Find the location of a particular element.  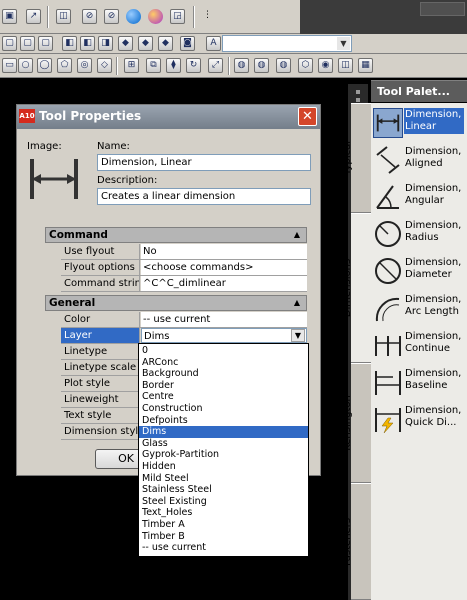

name-field: Dimension, Linear is located at coordinates (204, 162).